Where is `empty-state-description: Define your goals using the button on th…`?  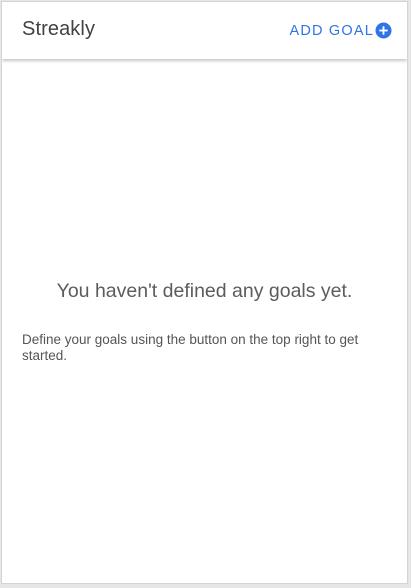
empty-state-description: Define your goals using the button on th… is located at coordinates (190, 347).